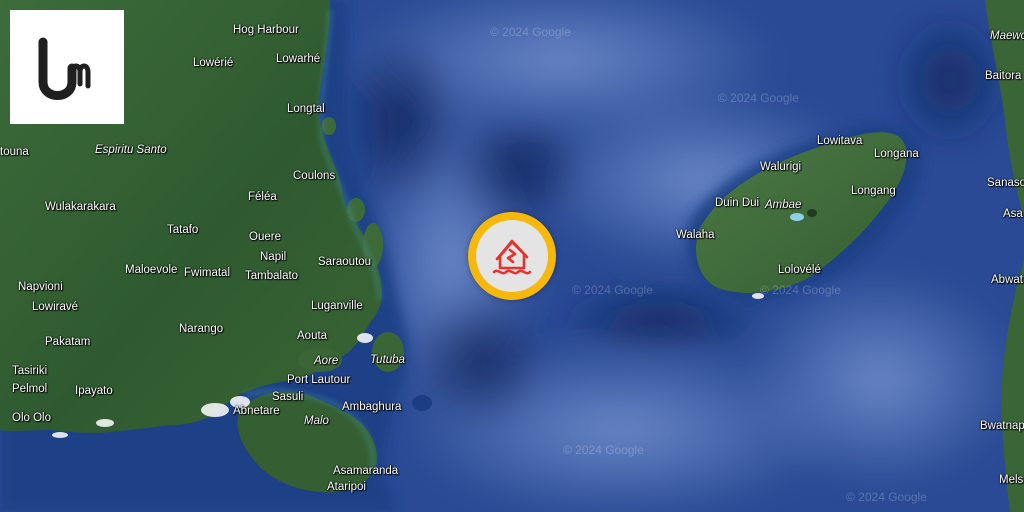 The height and width of the screenshot is (512, 1024). I want to click on place-label-tuna: touna, so click(14, 152).